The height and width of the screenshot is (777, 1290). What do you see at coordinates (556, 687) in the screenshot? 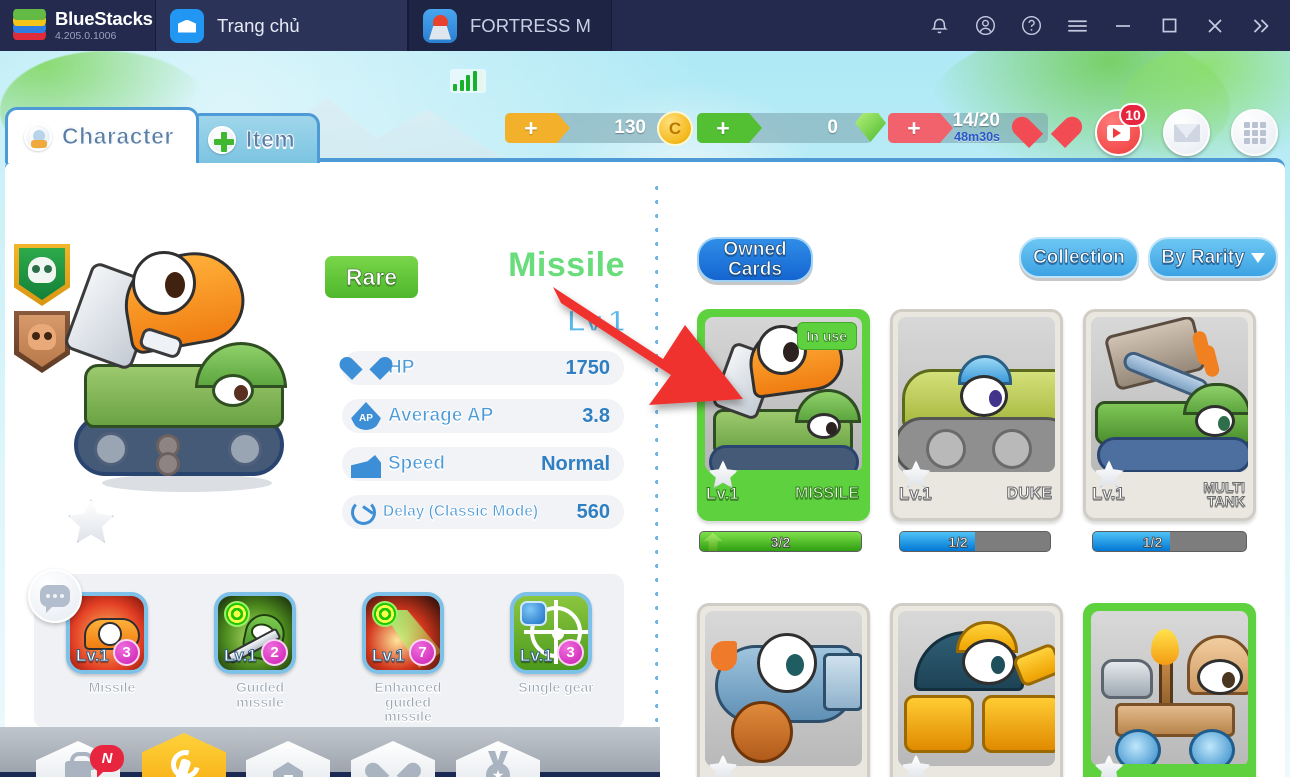
I see `skill-name: Single gear` at bounding box center [556, 687].